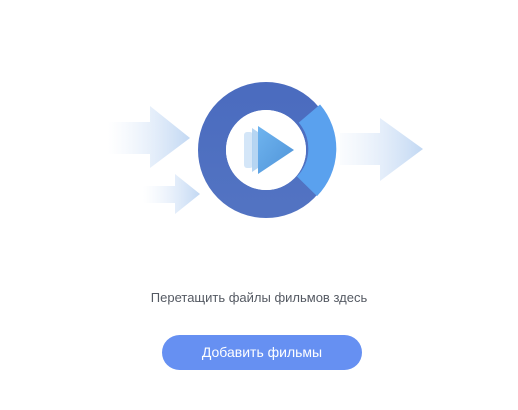  I want to click on outgoing-arrow-icon, so click(381, 149).